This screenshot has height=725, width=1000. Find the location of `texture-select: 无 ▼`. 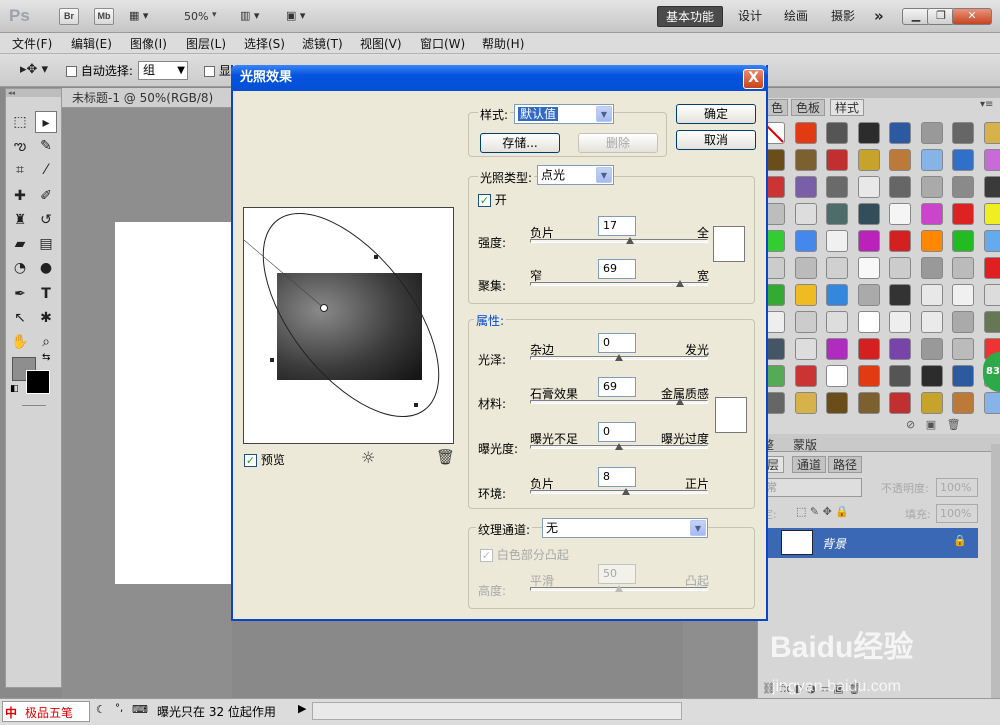

texture-select: 无 ▼ is located at coordinates (625, 528).